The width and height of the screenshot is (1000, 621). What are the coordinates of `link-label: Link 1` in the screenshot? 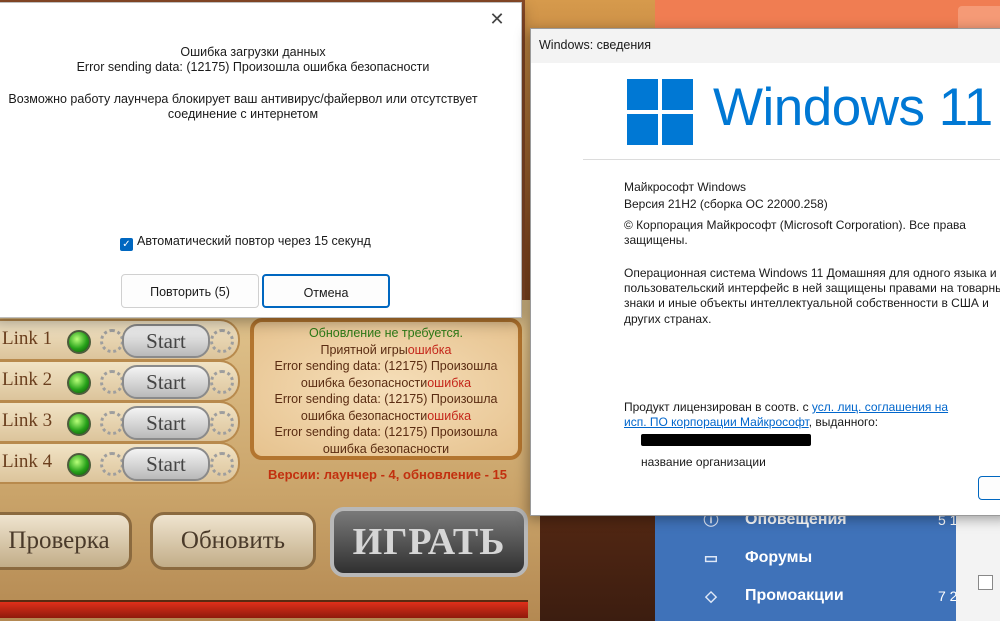 It's located at (27, 338).